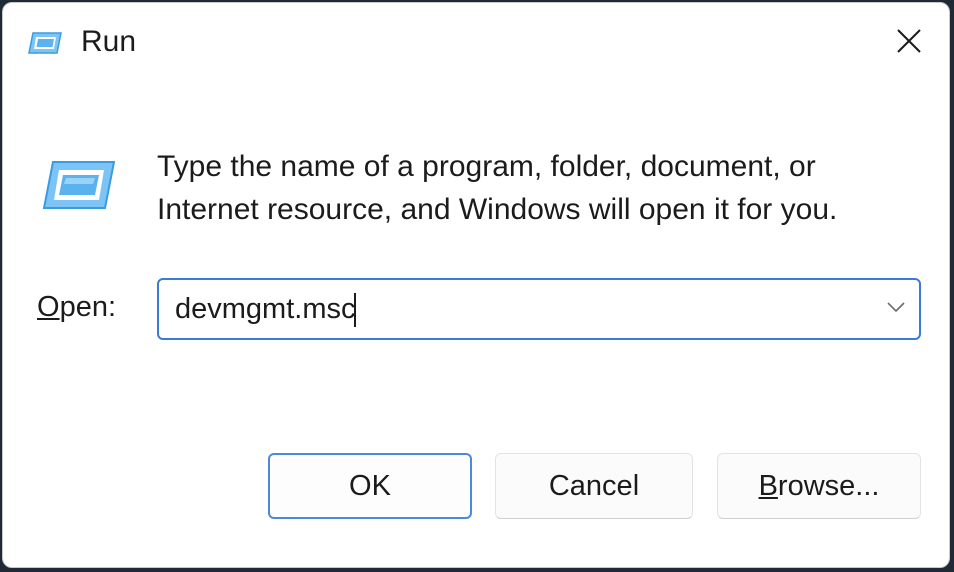  What do you see at coordinates (109, 41) in the screenshot?
I see `window-title: Run` at bounding box center [109, 41].